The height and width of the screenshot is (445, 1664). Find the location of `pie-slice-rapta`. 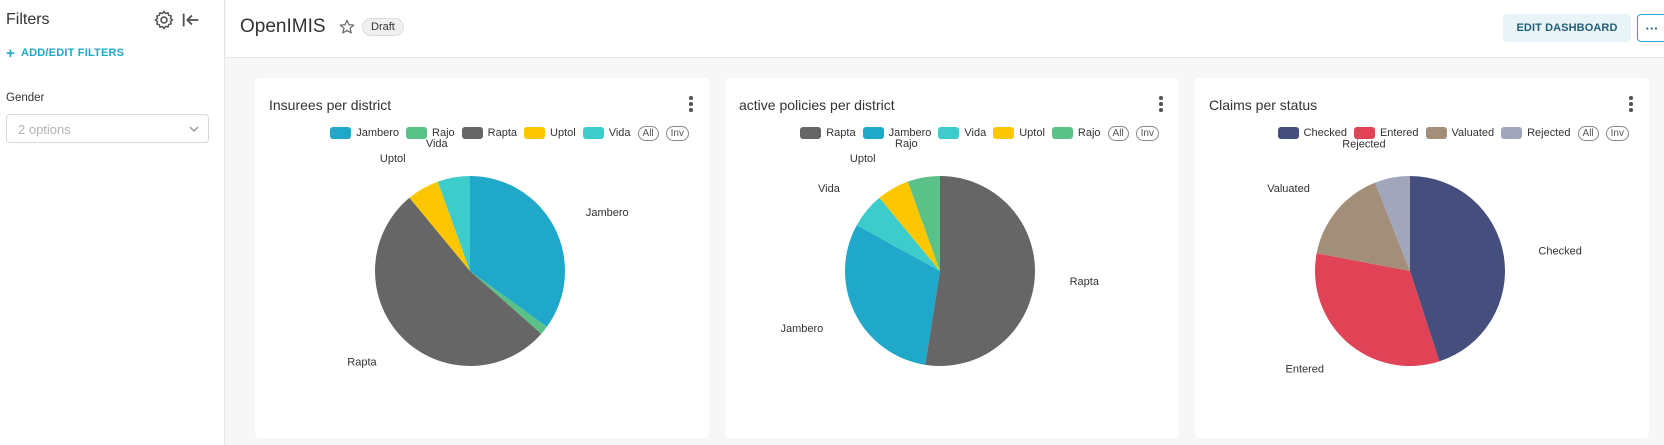

pie-slice-rapta is located at coordinates (980, 271).